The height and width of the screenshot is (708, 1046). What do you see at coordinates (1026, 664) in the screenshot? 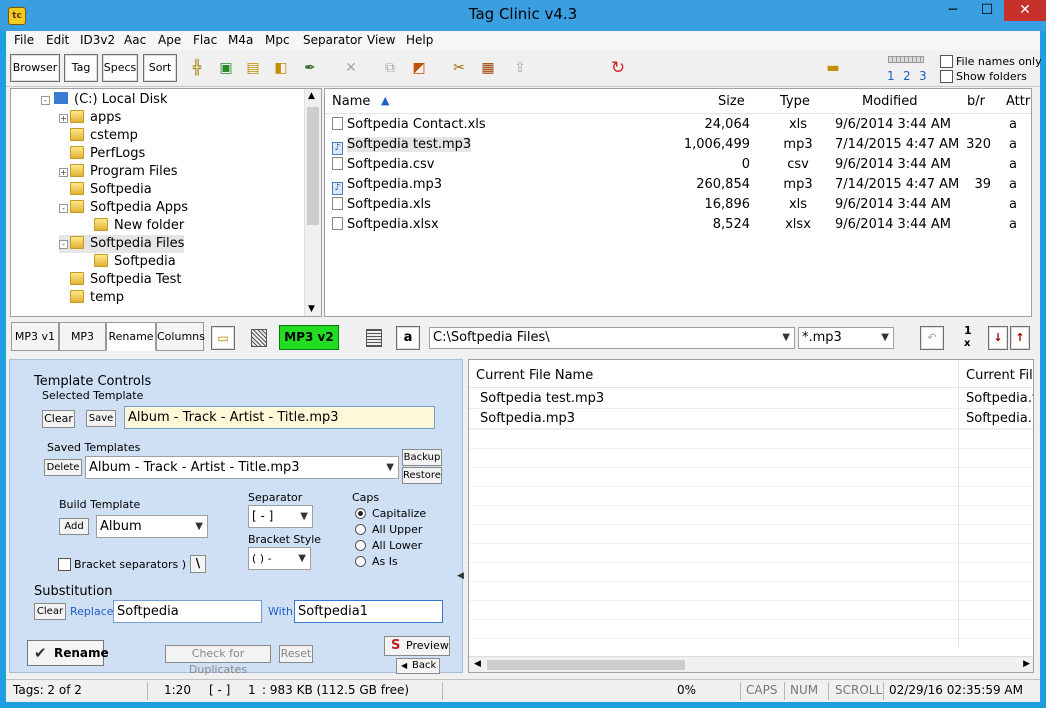
I see `scroll-right-icon: ▶` at bounding box center [1026, 664].